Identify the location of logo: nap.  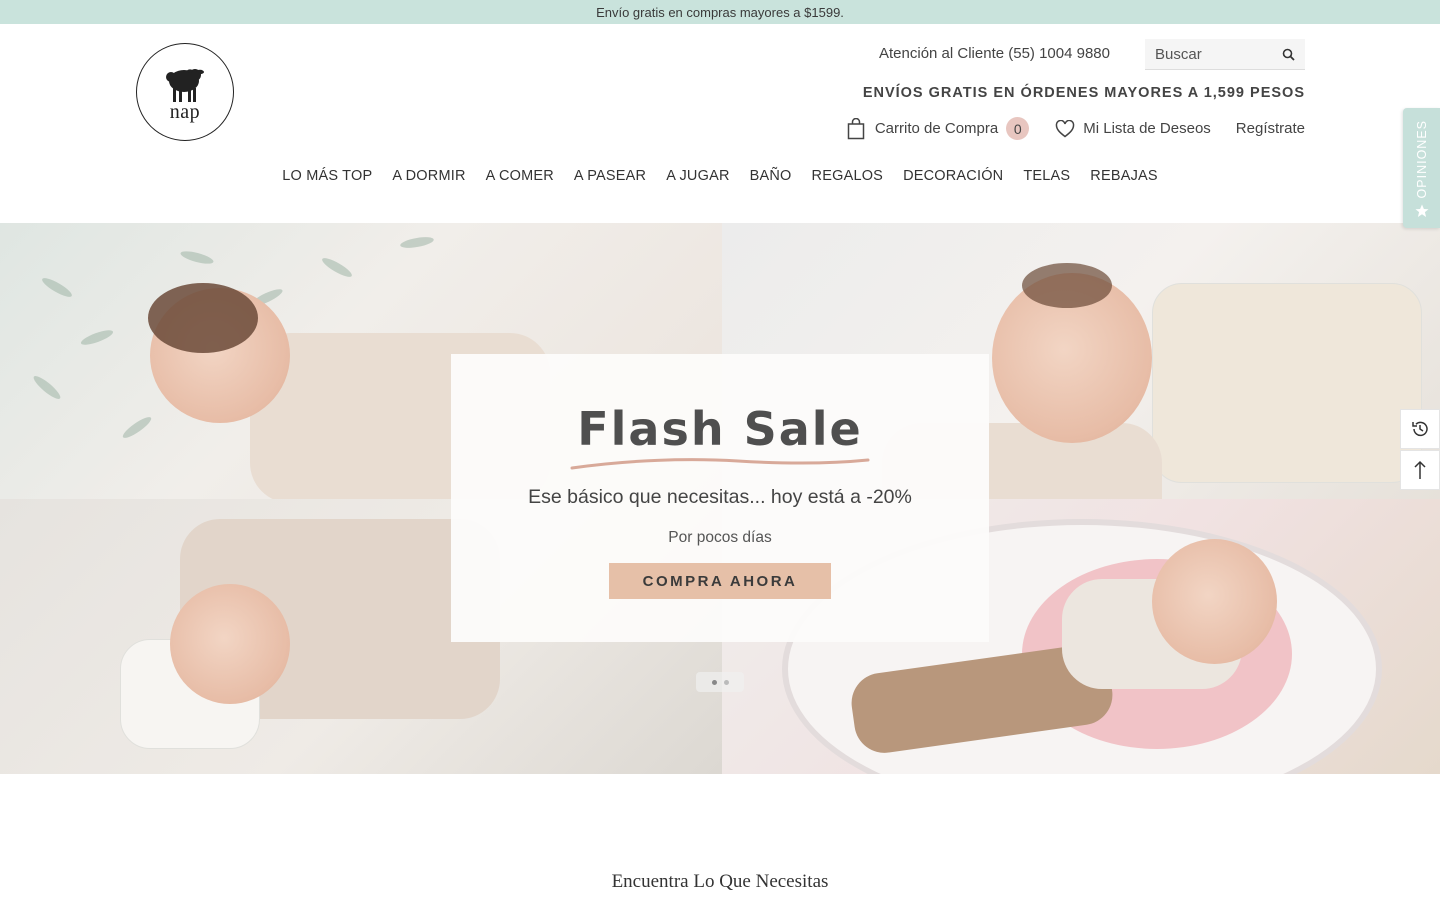
(185, 92).